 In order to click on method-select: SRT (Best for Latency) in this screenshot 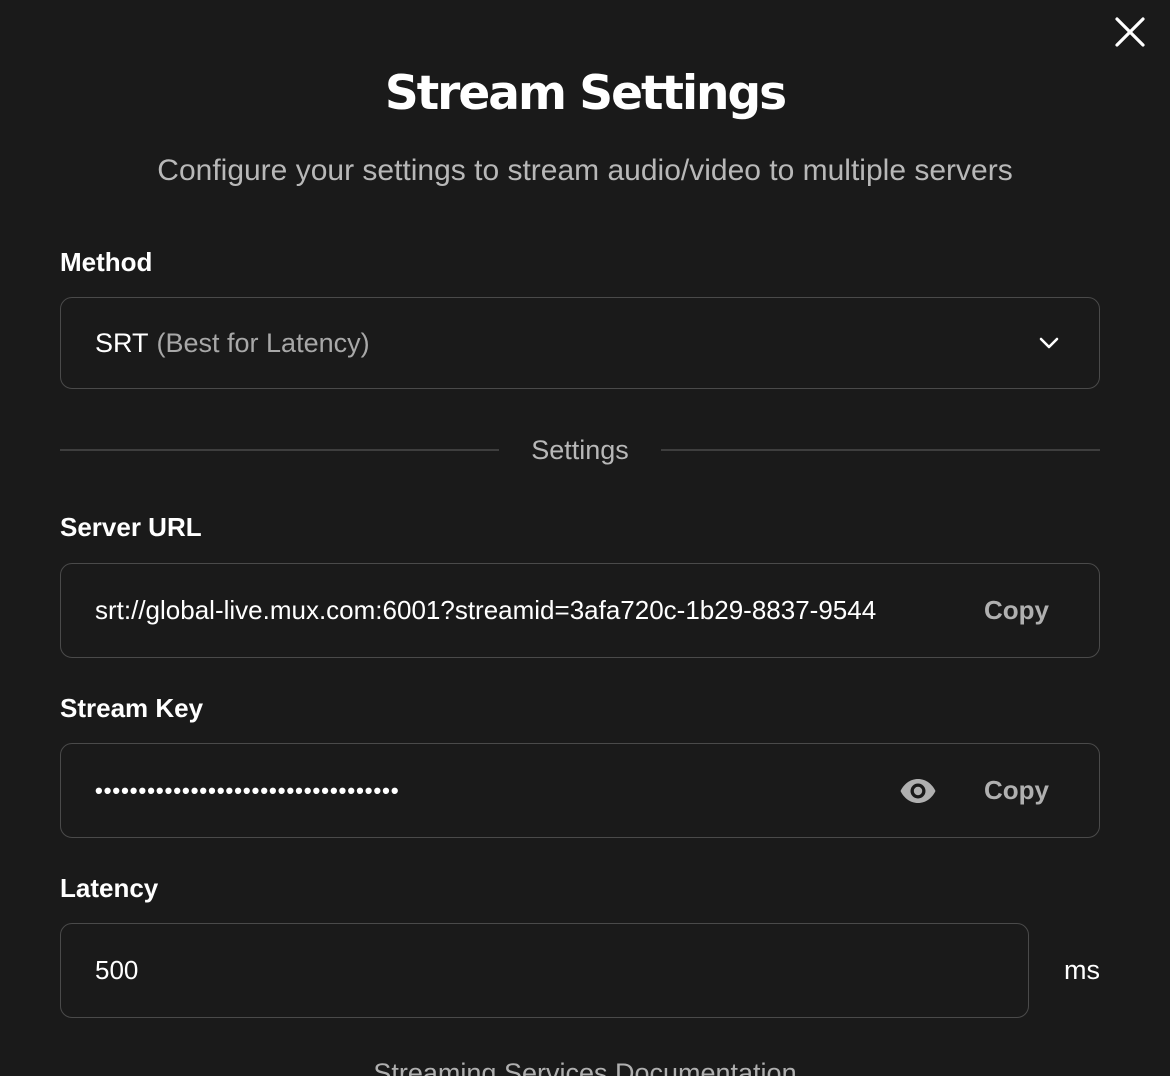, I will do `click(580, 343)`.